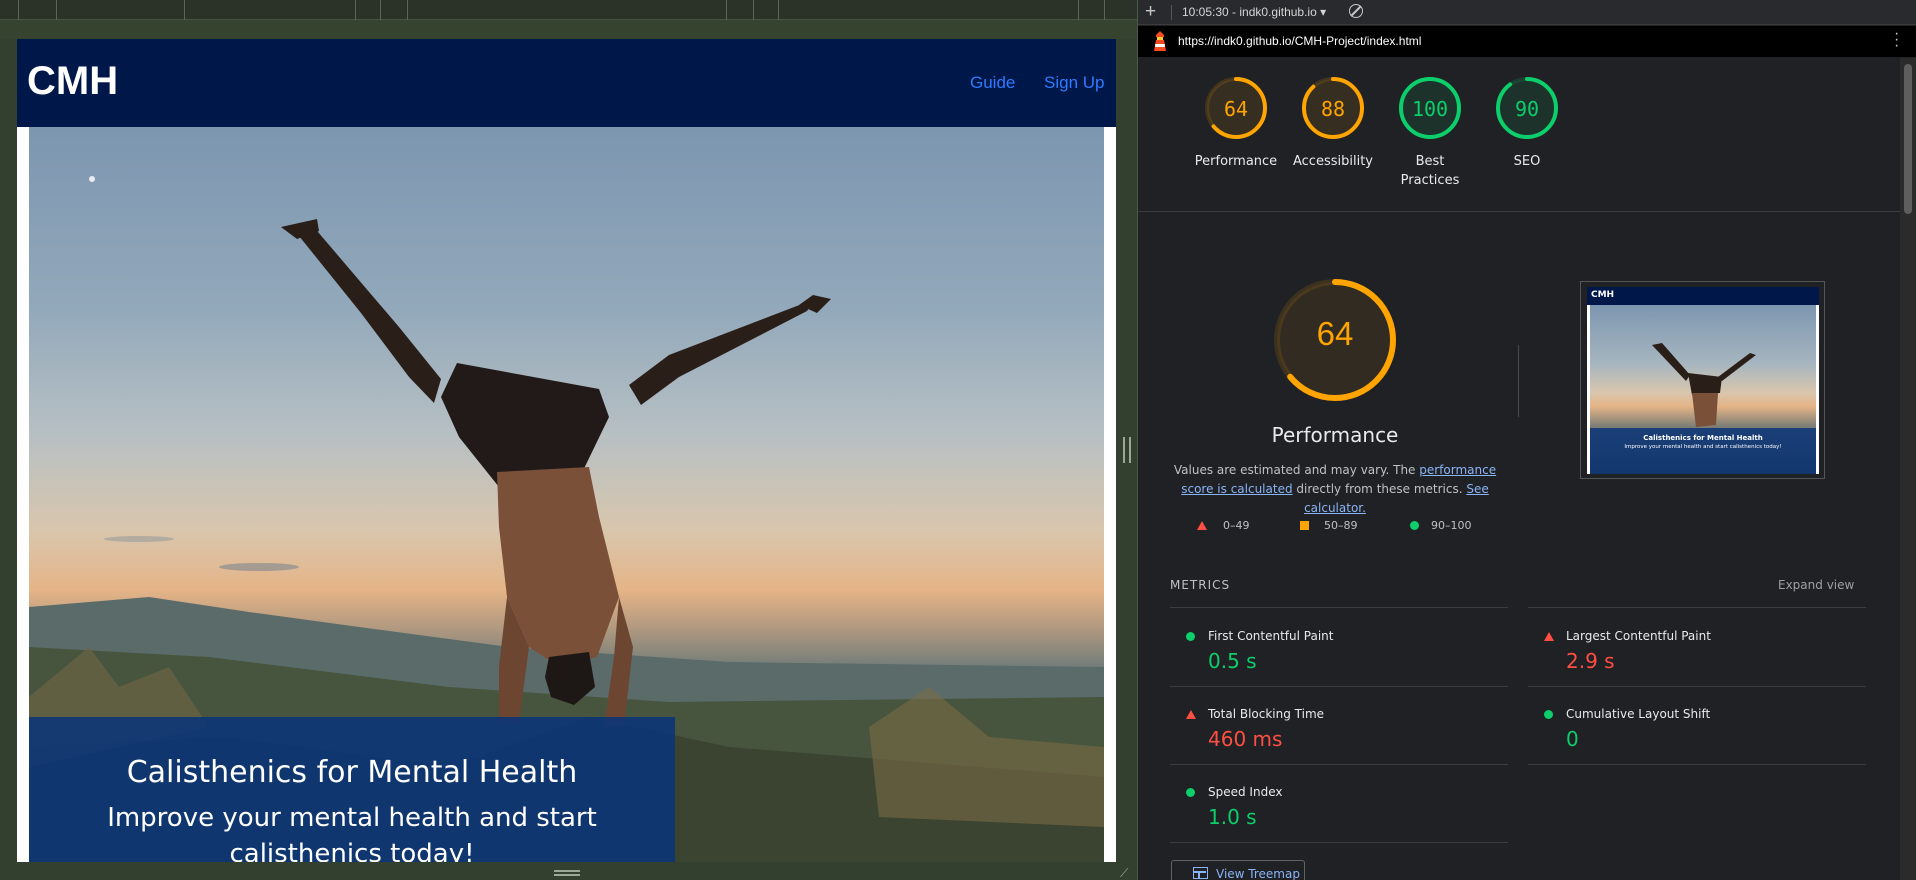 This screenshot has width=1916, height=880. I want to click on section-divider, so click(1519, 211).